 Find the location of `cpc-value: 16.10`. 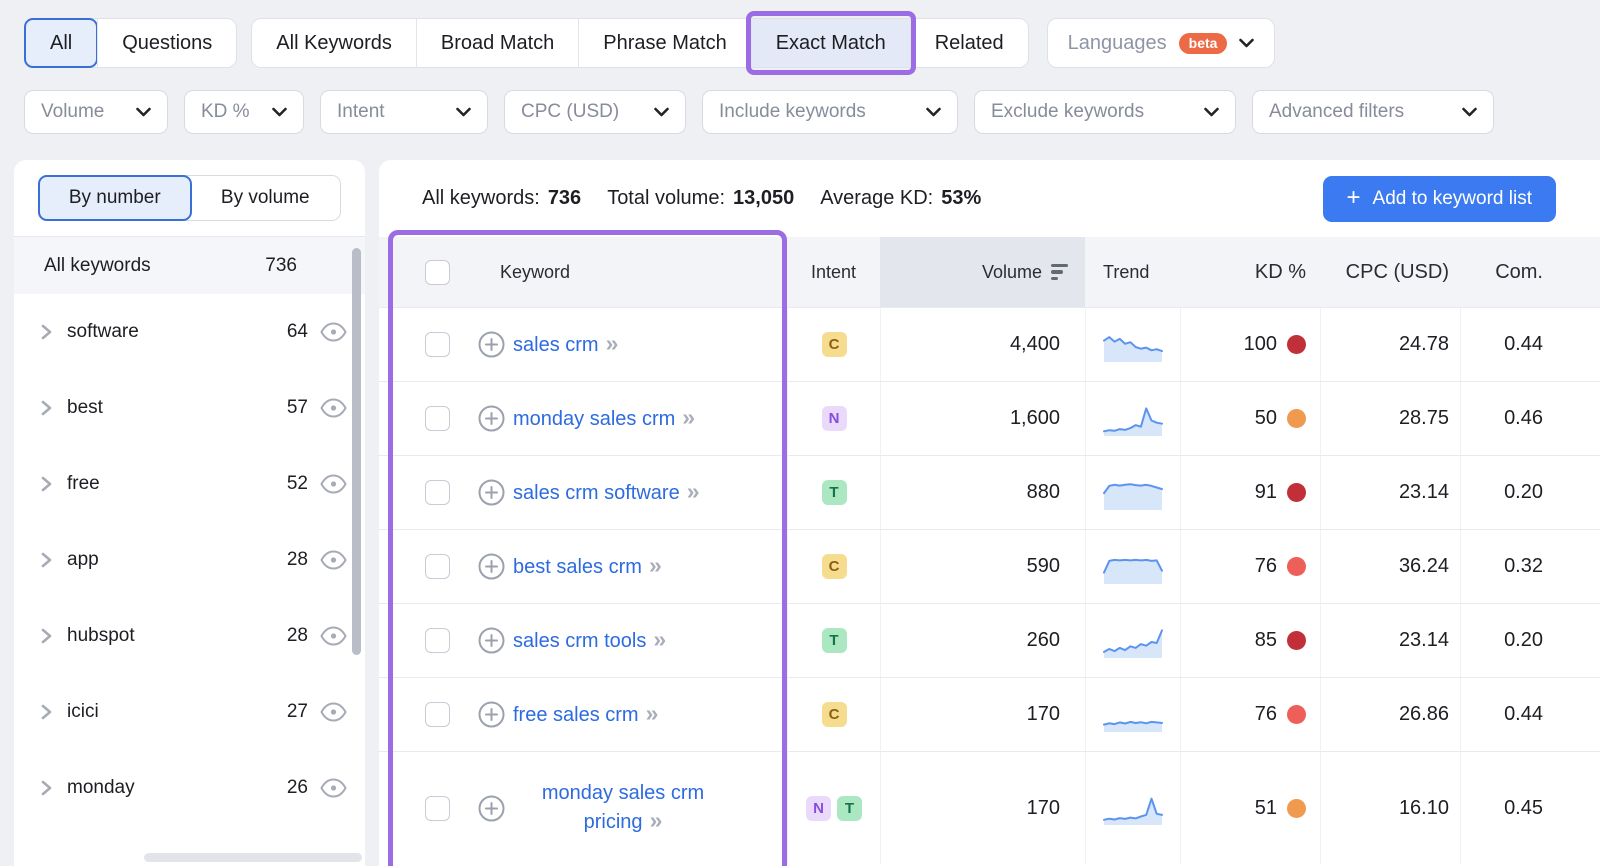

cpc-value: 16.10 is located at coordinates (1390, 808).